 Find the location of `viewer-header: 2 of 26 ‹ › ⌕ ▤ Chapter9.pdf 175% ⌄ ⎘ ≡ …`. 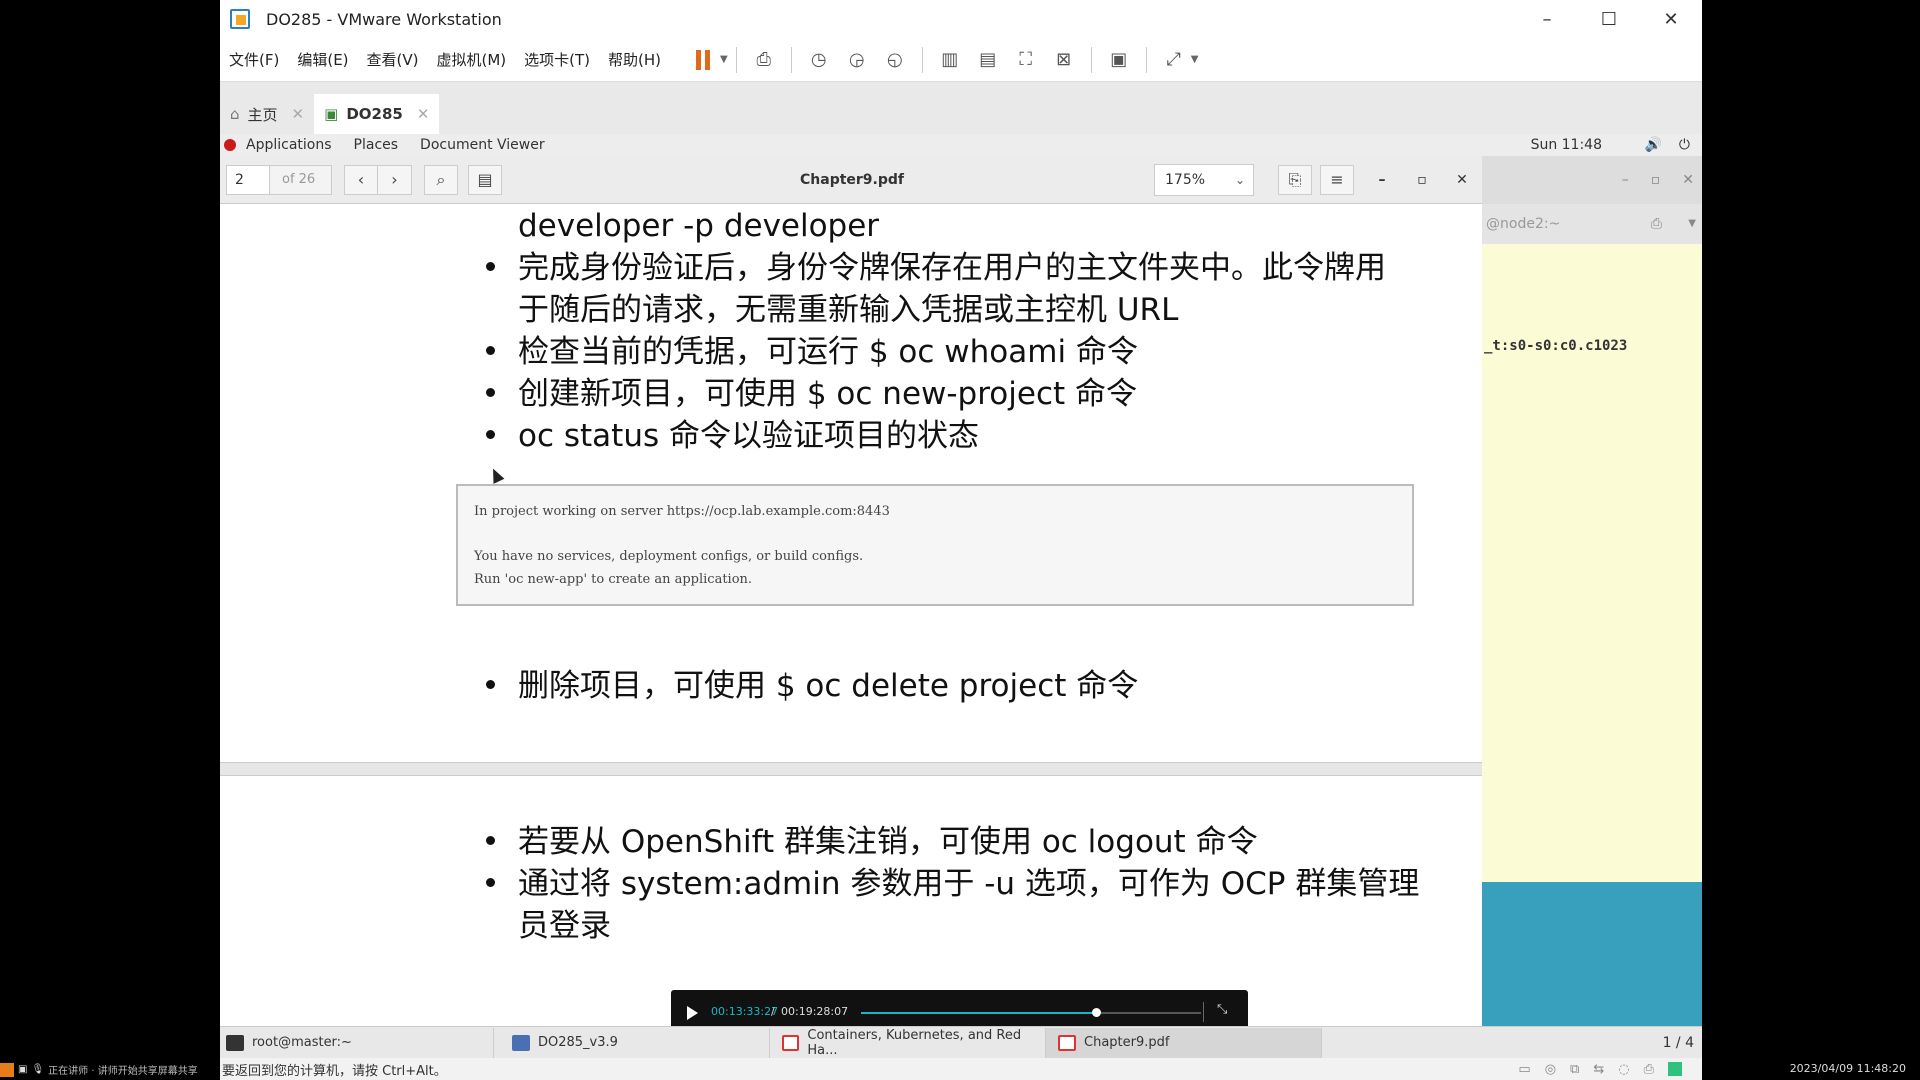

viewer-header: 2 of 26 ‹ › ⌕ ▤ Chapter9.pdf 175% ⌄ ⎘ ≡ … is located at coordinates (851, 180).